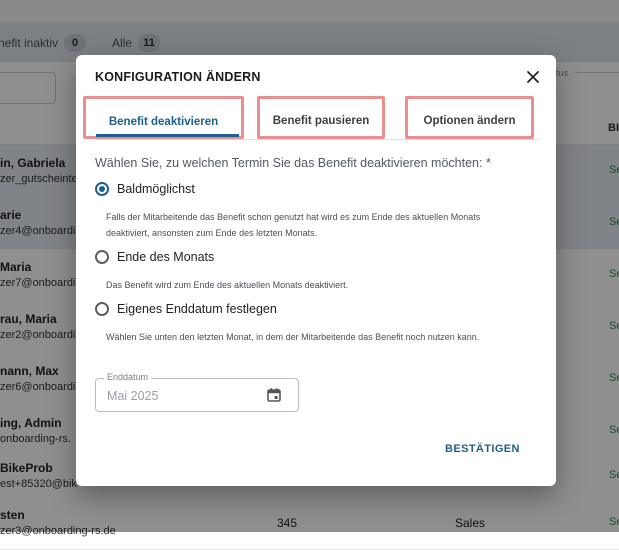  I want to click on option-label: Baldmöglichst, so click(156, 189).